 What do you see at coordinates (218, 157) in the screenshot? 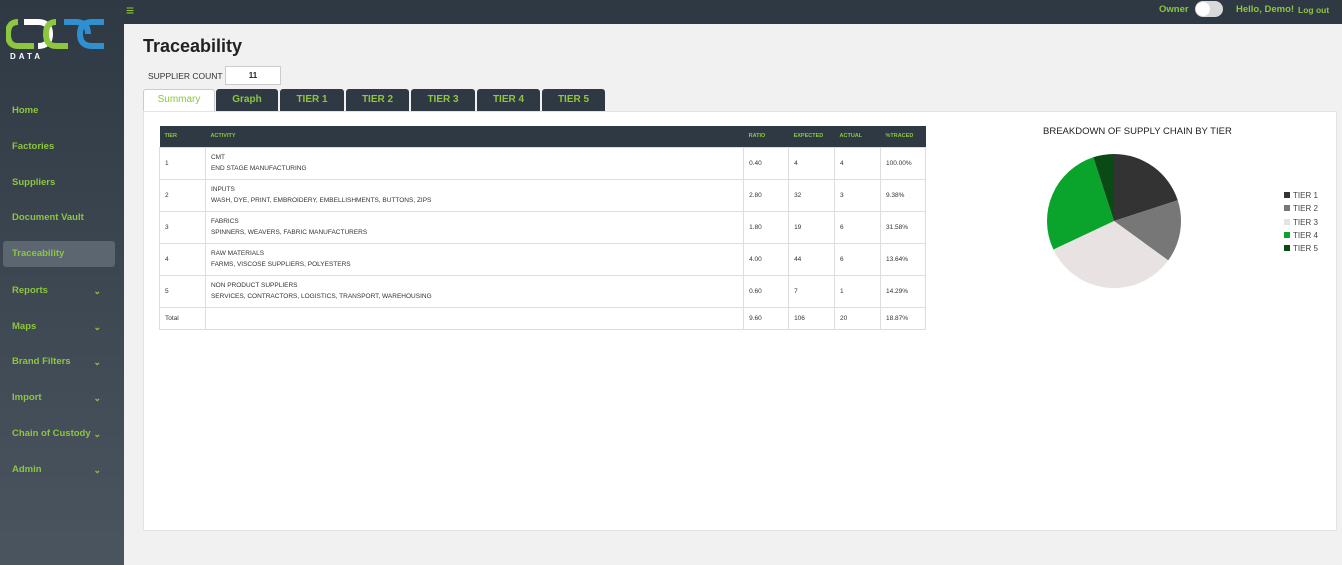
I see `activity-name: CMT` at bounding box center [218, 157].